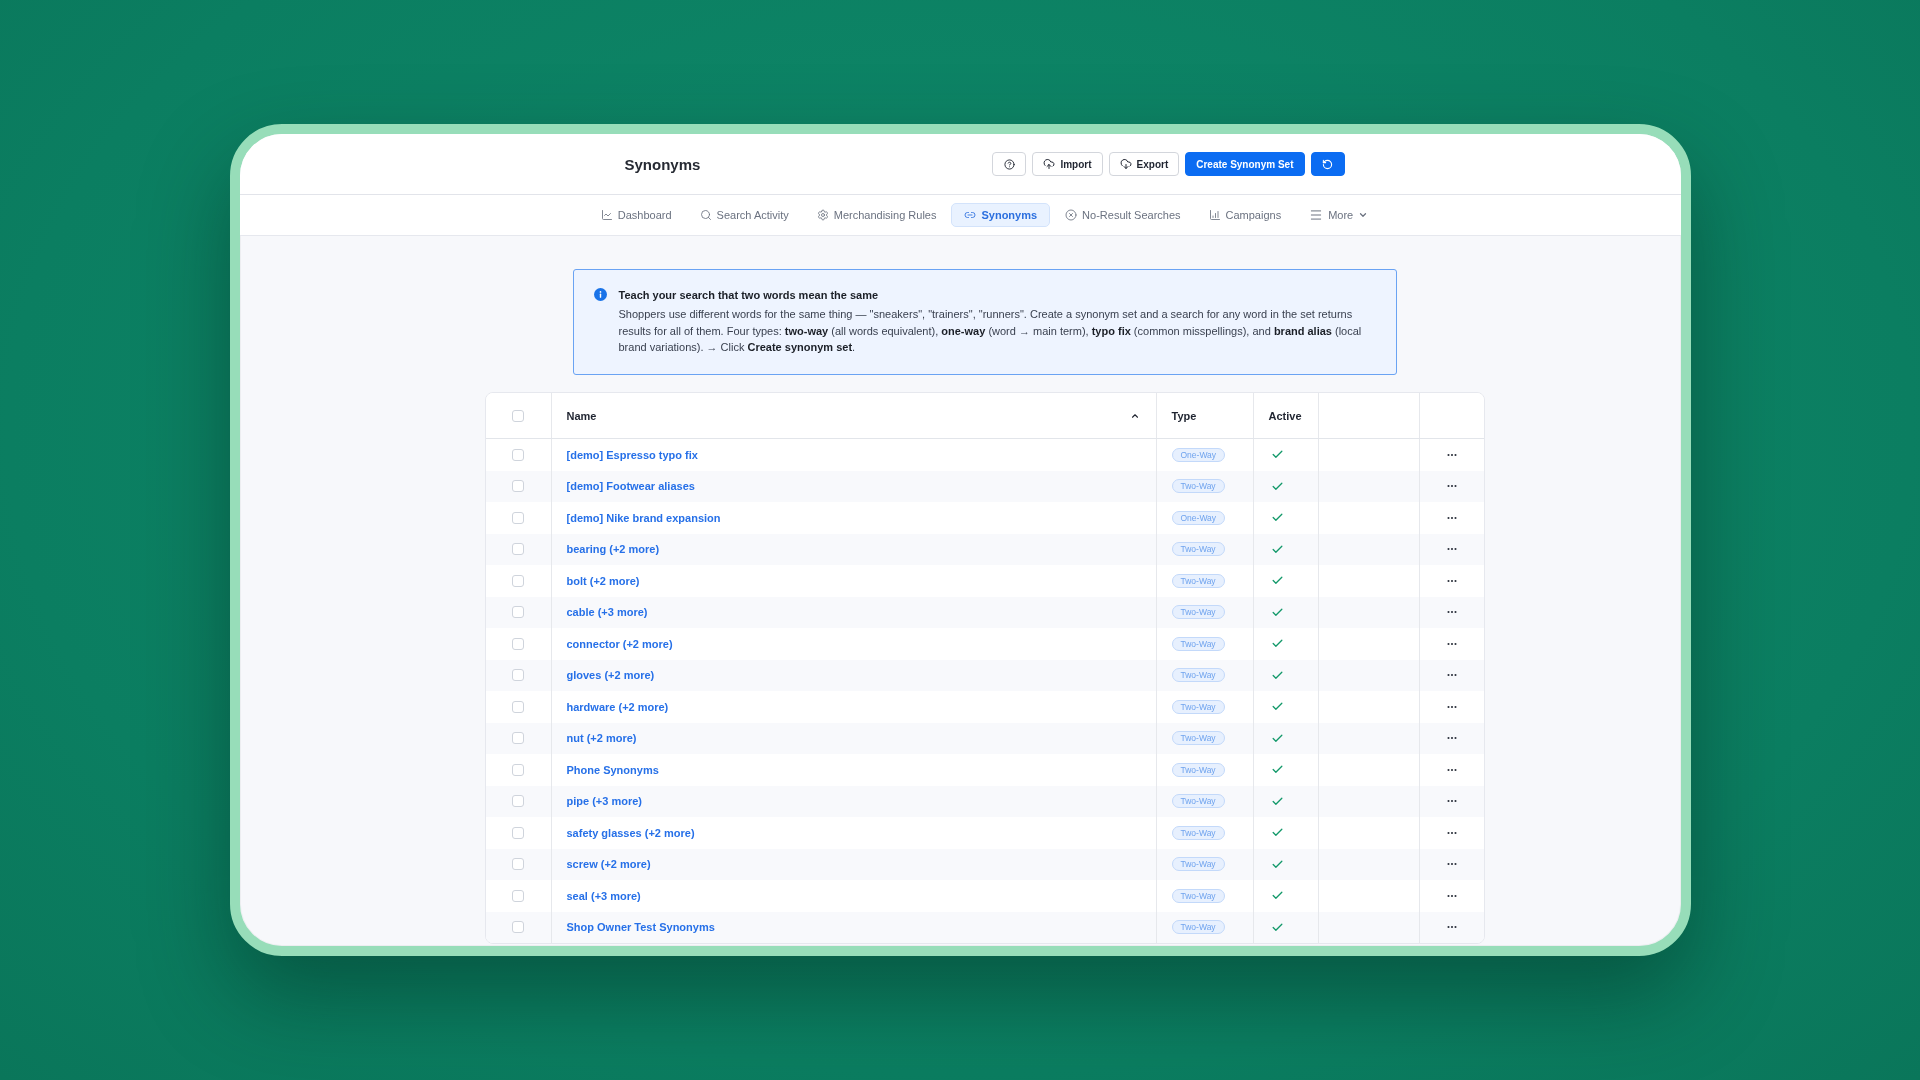  I want to click on chevron-down-icon, so click(1363, 215).